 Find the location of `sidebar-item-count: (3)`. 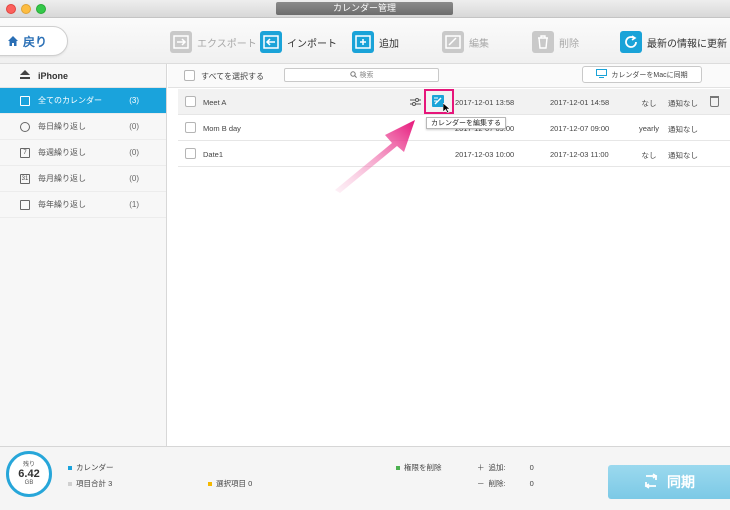

sidebar-item-count: (3) is located at coordinates (134, 100).